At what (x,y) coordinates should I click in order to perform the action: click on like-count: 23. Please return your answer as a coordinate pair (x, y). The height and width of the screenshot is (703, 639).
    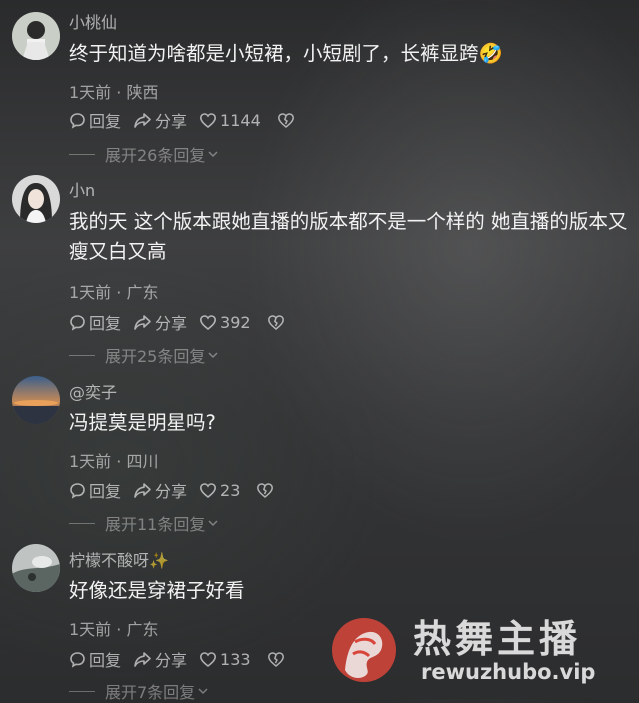
    Looking at the image, I should click on (230, 490).